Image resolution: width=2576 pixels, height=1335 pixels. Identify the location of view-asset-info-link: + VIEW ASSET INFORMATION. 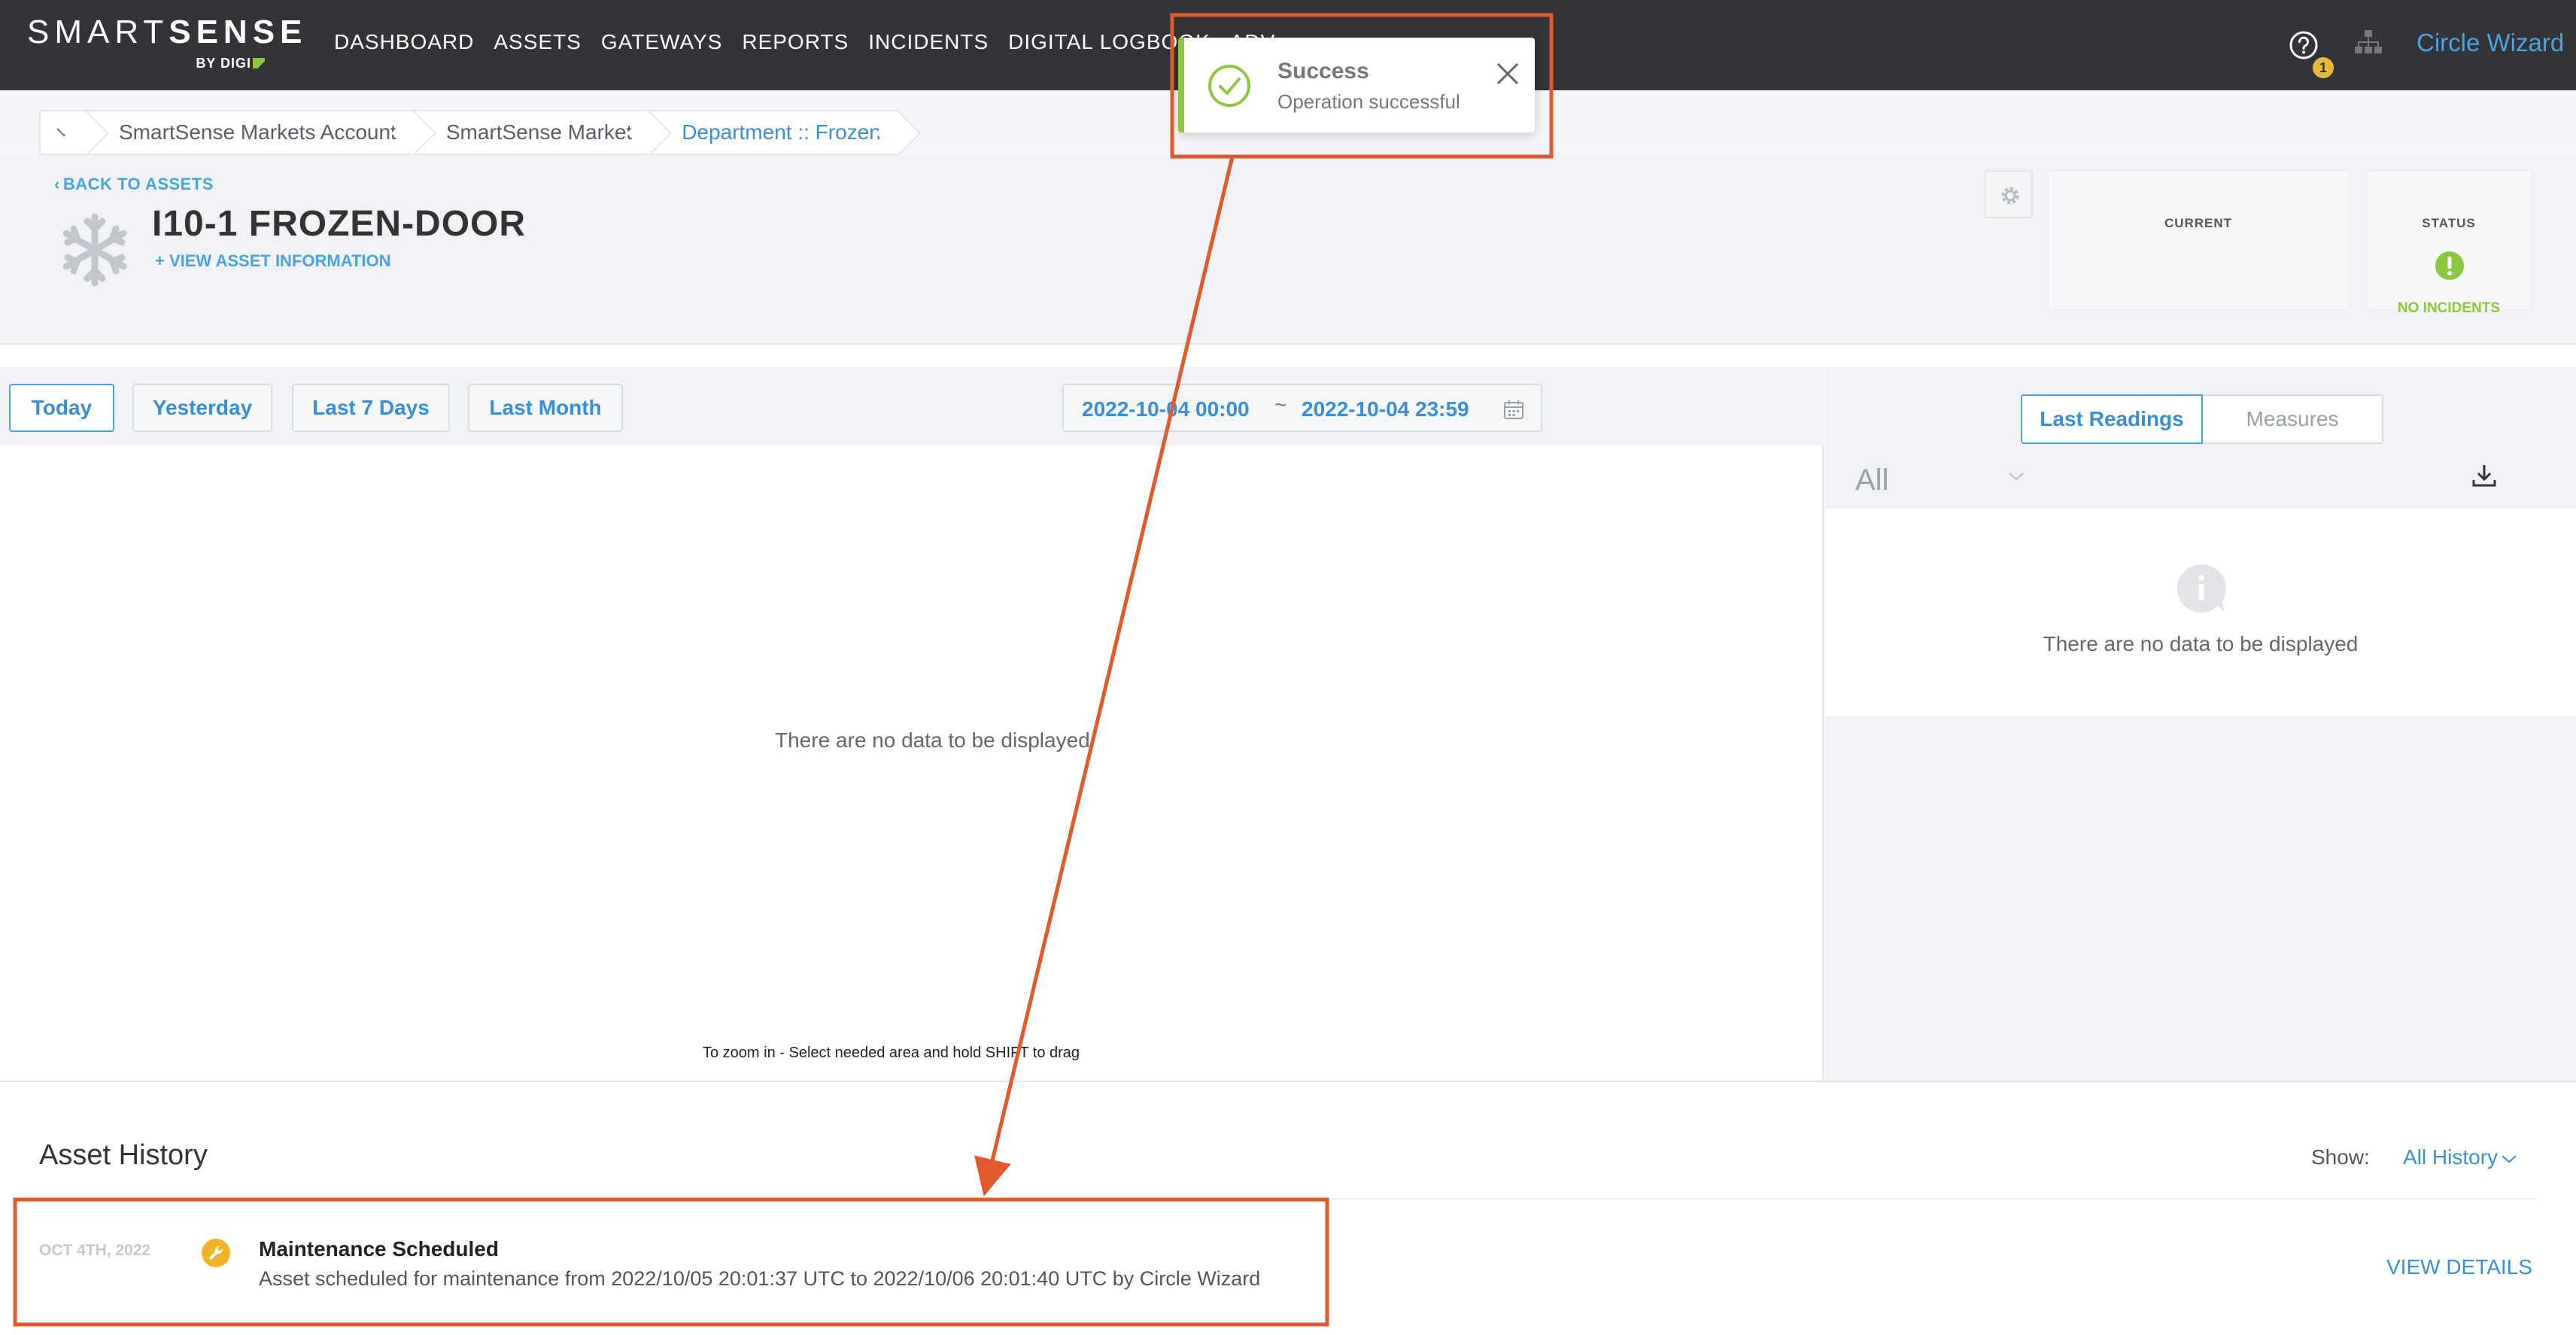
(273, 261).